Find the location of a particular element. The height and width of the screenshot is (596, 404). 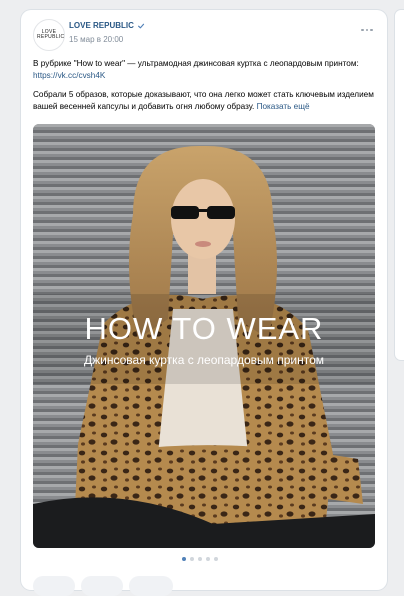

post-actions is located at coordinates (103, 586).